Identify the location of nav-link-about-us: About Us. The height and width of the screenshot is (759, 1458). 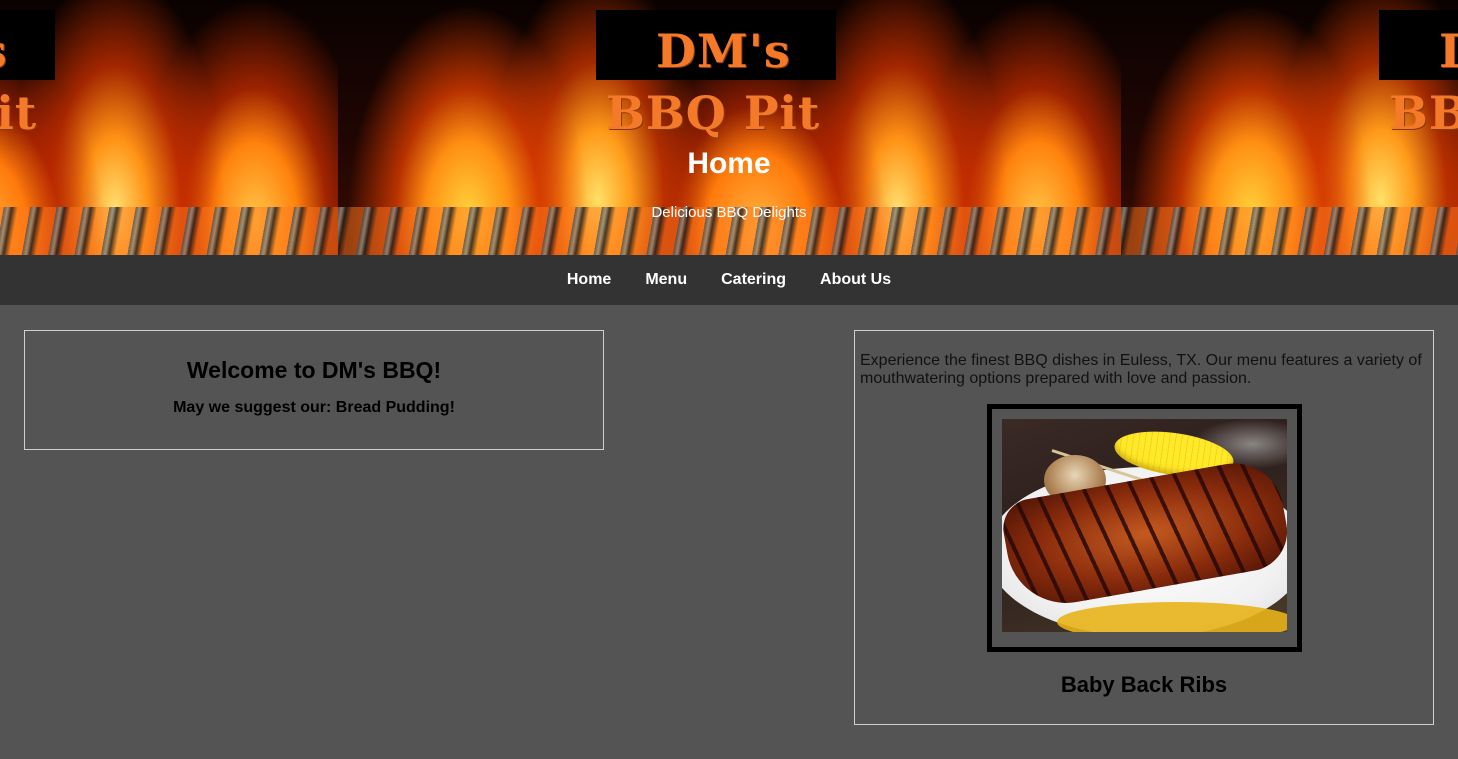
(855, 280).